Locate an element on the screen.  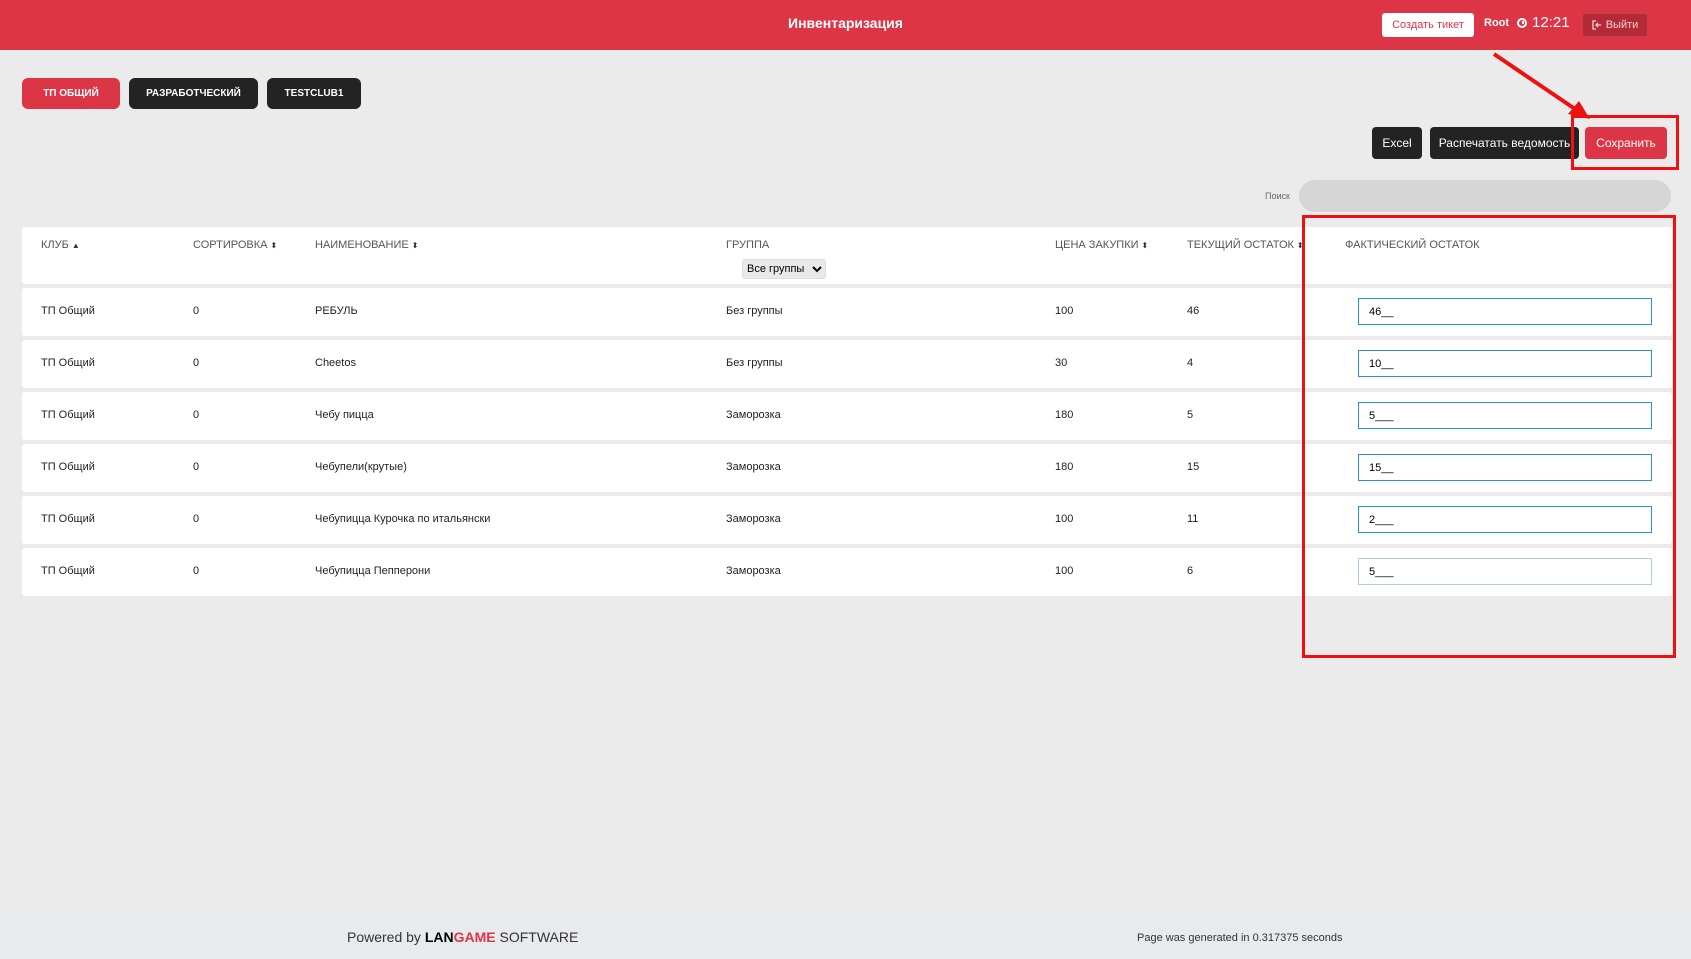
tab-razrabotcheskiy: РАЗРАБОТЧЕСКИЙ is located at coordinates (193, 93).